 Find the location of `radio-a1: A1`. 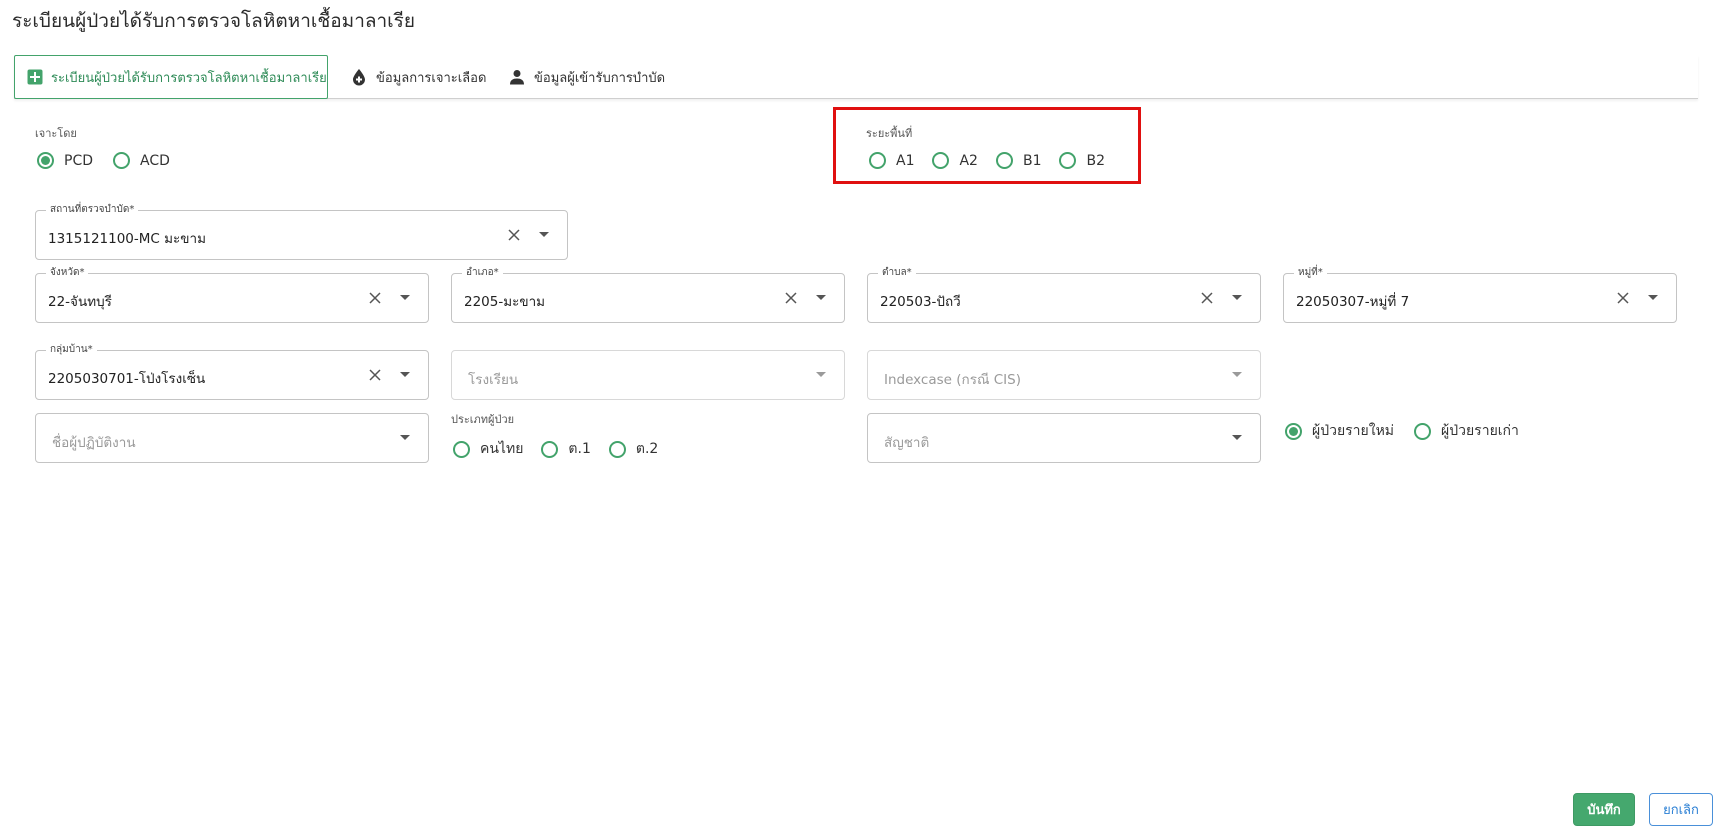

radio-a1: A1 is located at coordinates (891, 160).